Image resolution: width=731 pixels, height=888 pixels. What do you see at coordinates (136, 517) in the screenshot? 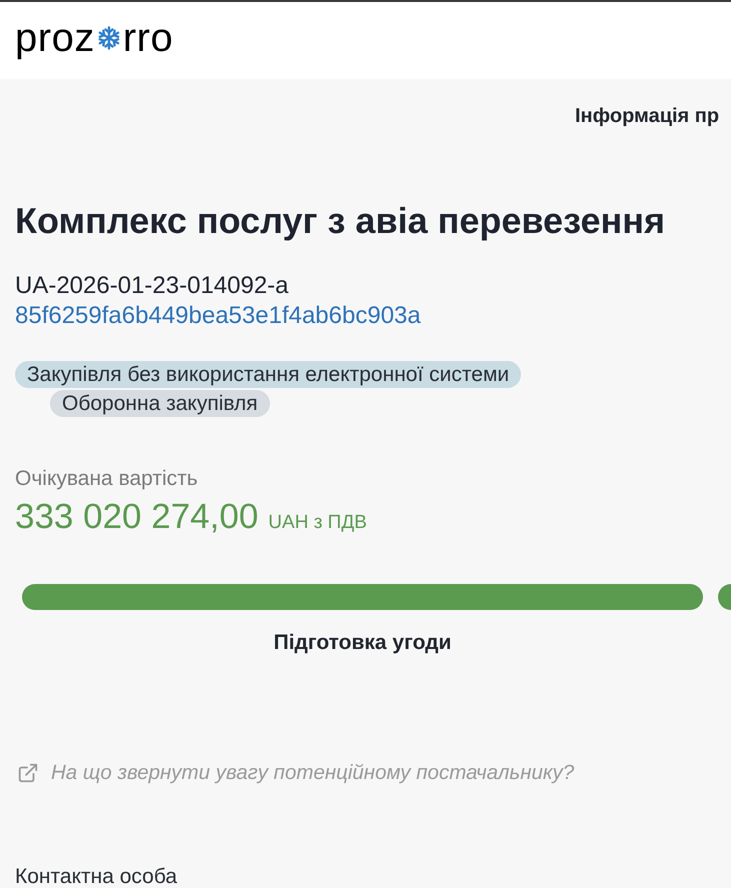
I see `expected-value-amount: 333 020 274,00` at bounding box center [136, 517].